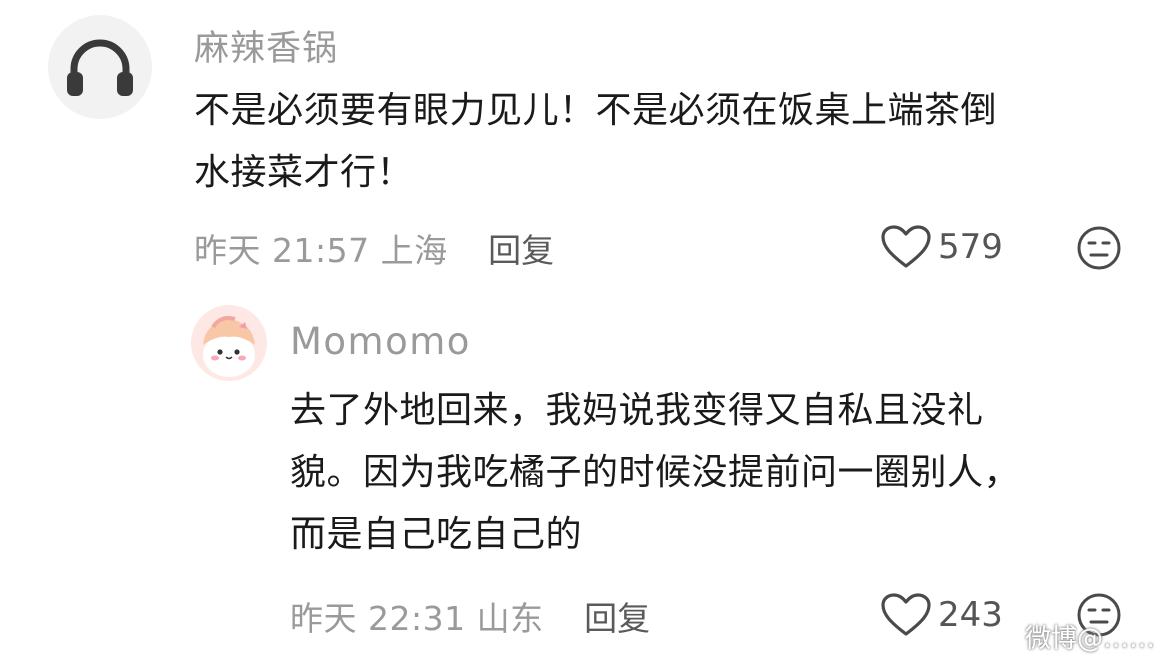  I want to click on cute-pink-character-icon, so click(229, 346).